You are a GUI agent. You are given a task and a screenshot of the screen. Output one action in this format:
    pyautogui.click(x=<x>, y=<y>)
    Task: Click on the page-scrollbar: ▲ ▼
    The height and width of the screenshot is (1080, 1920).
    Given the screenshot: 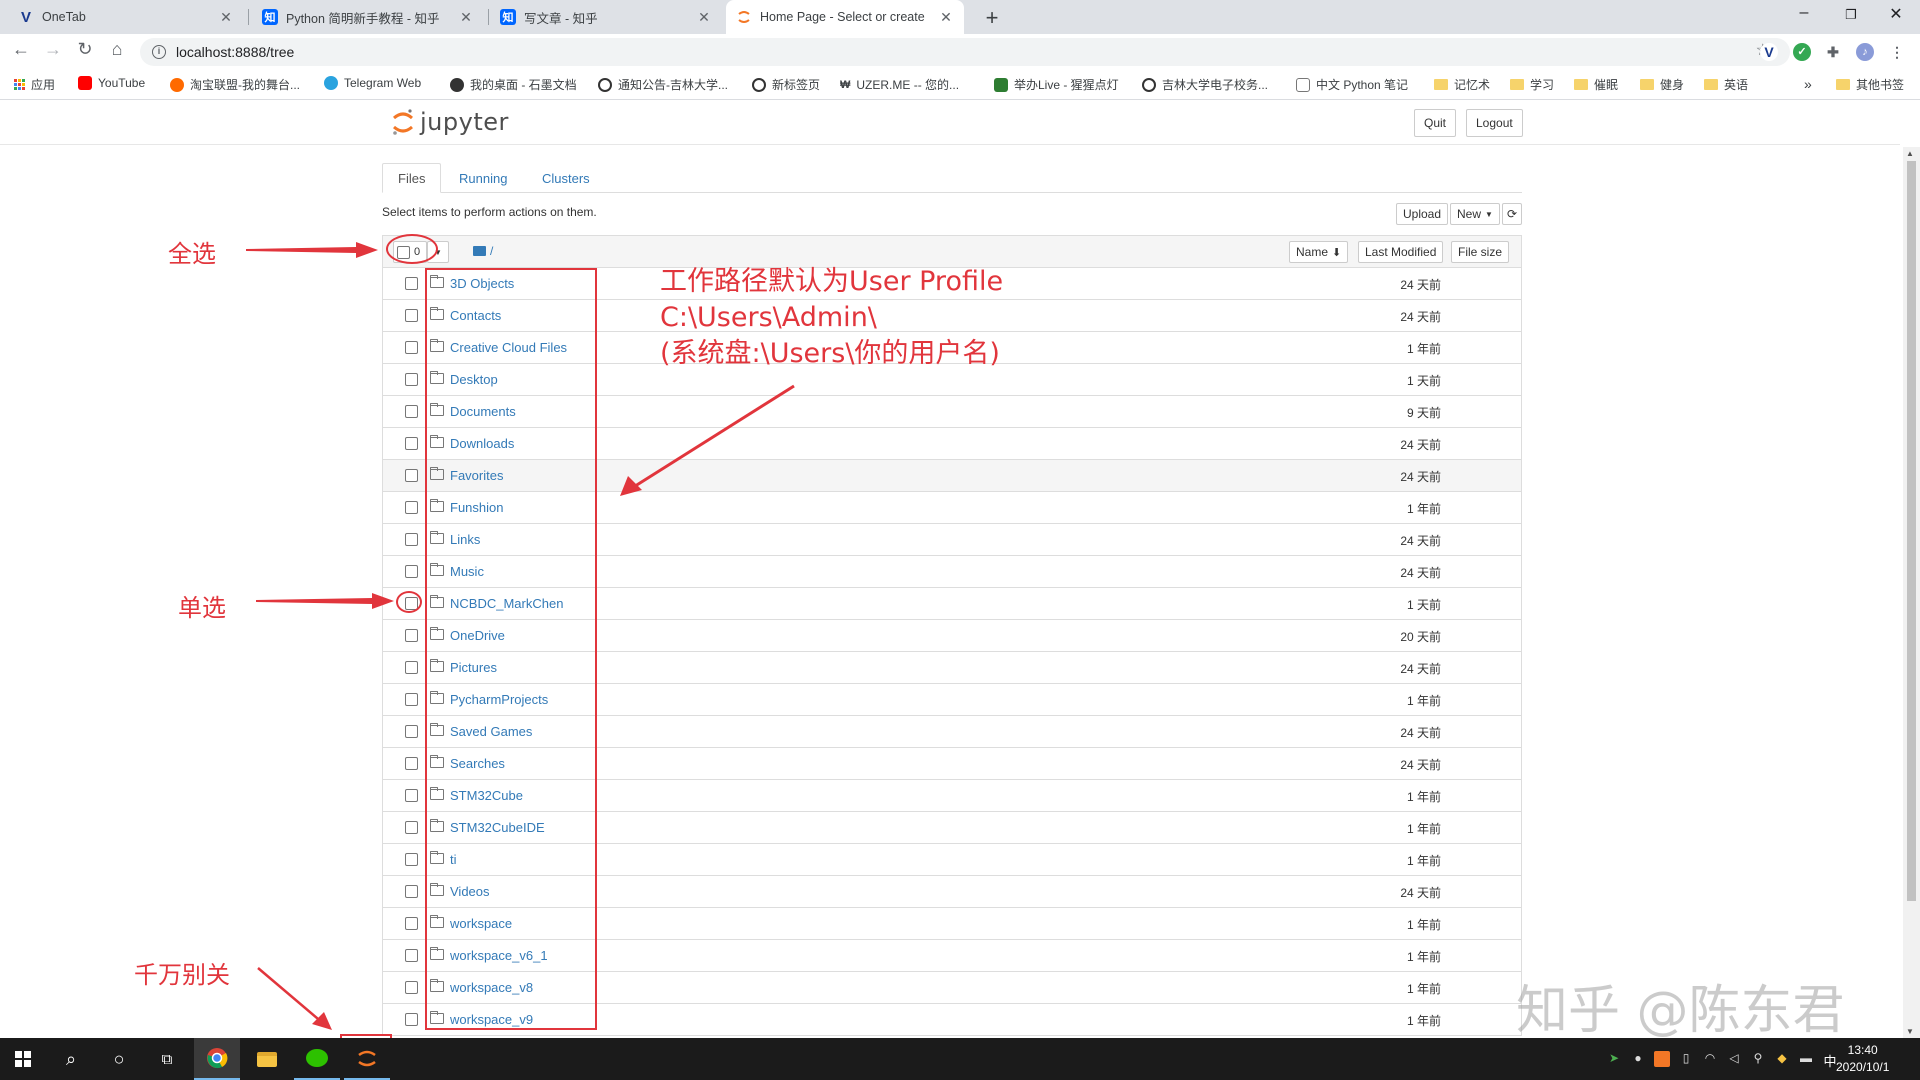 What is the action you would take?
    pyautogui.click(x=1911, y=592)
    